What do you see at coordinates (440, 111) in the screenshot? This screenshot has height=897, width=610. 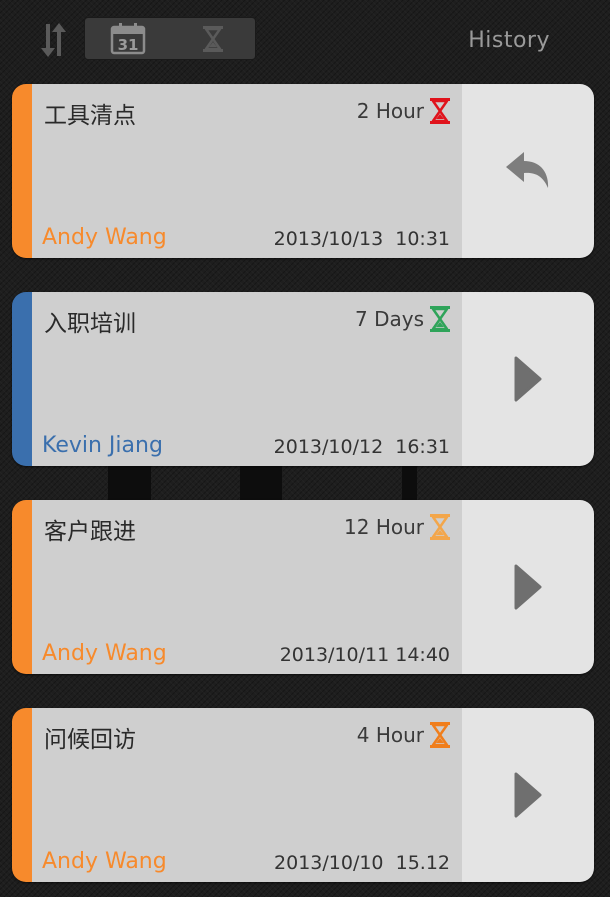 I see `hourglass-red-icon` at bounding box center [440, 111].